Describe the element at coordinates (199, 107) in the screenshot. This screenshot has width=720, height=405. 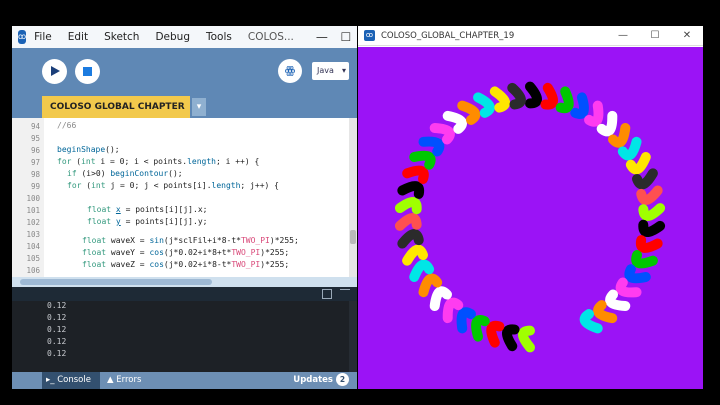
I see `tab-menu-button: ▾` at that location.